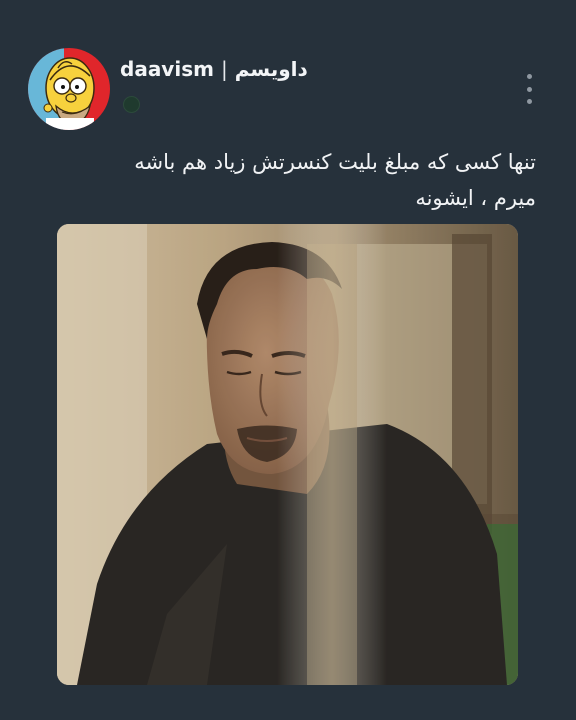  What do you see at coordinates (475, 198) in the screenshot?
I see `caption-line: میرم ، ایشونه` at bounding box center [475, 198].